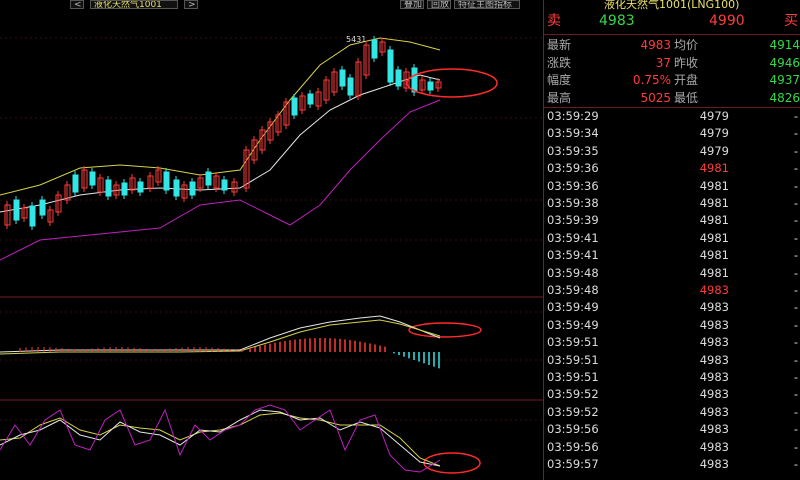 This screenshot has width=800, height=480. What do you see at coordinates (686, 80) in the screenshot?
I see `stat-label: 开盘` at bounding box center [686, 80].